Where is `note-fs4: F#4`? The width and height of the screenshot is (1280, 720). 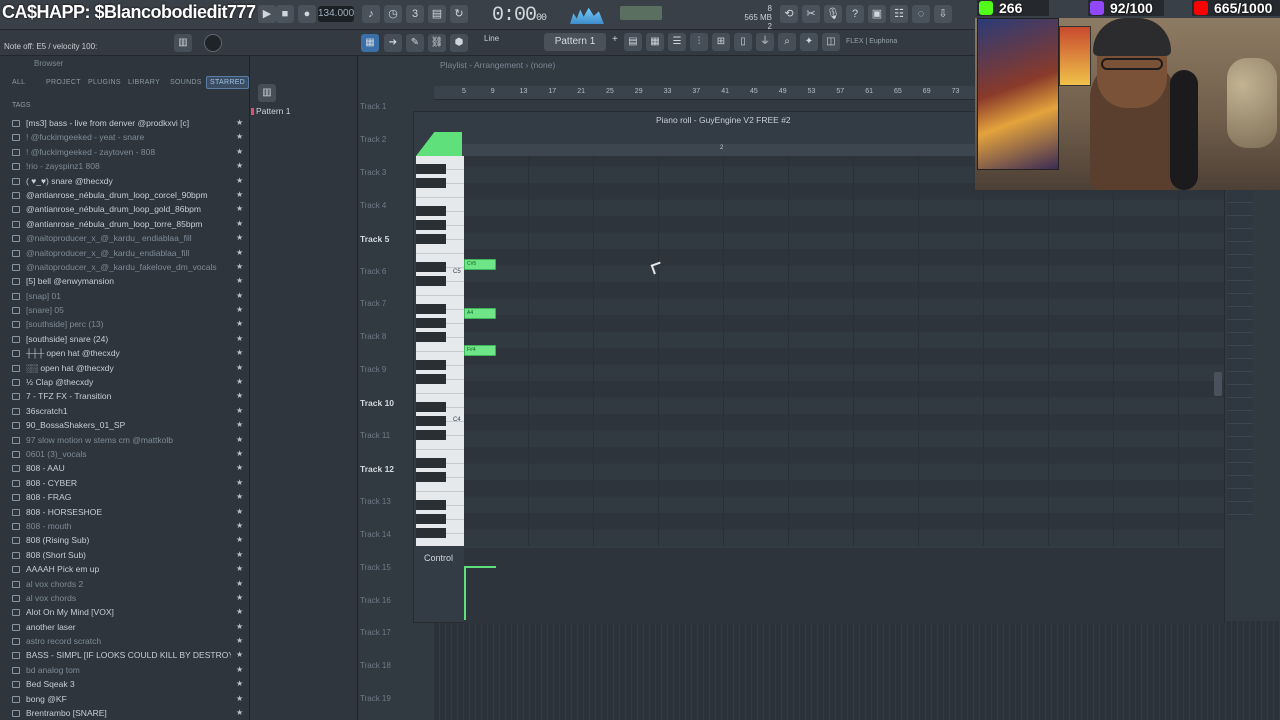
note-fs4: F#4 is located at coordinates (480, 350).